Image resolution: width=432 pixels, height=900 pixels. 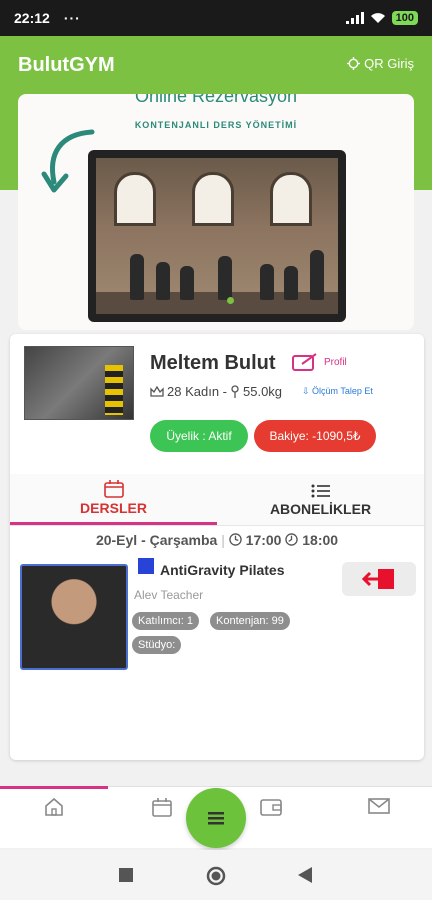 I want to click on studio-chip: Stüdyo:, so click(x=157, y=645).